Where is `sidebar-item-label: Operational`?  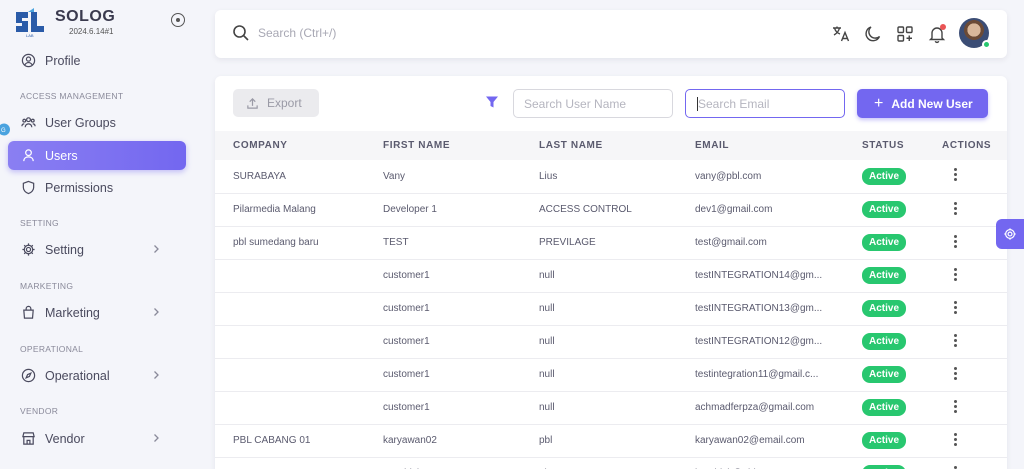 sidebar-item-label: Operational is located at coordinates (77, 375).